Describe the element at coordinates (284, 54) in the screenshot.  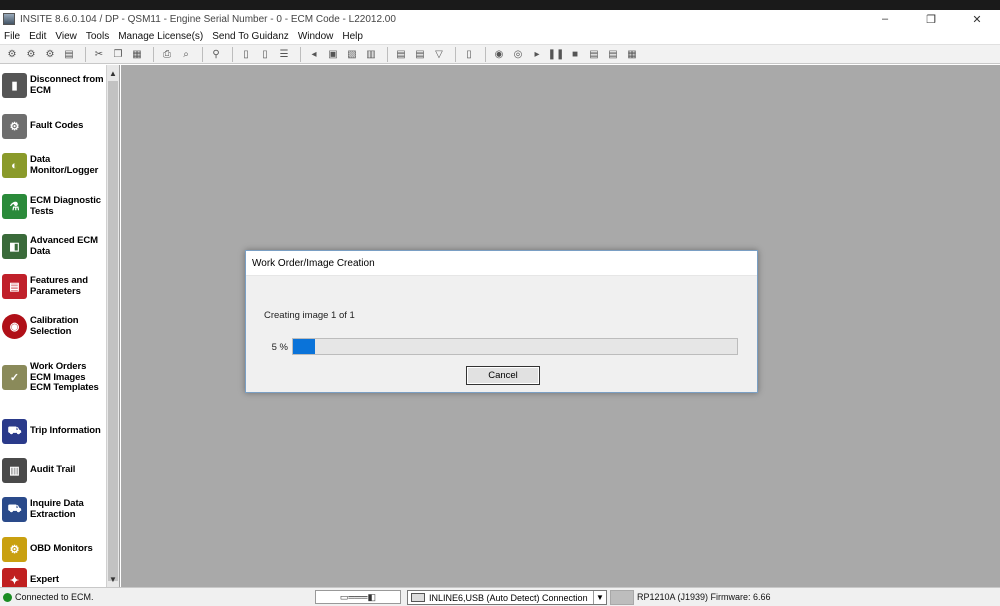
I see `list-icon: ☰` at that location.